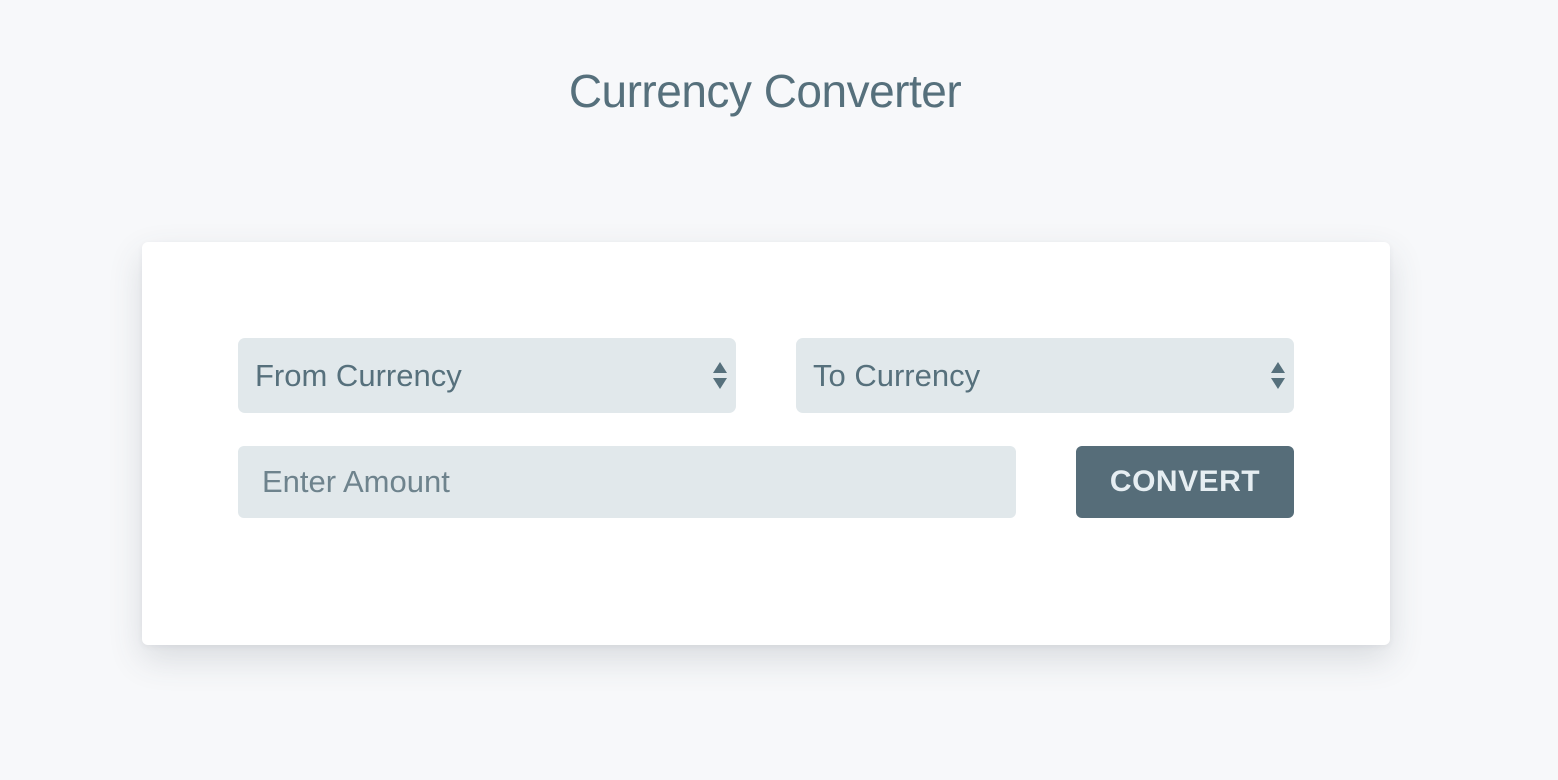  What do you see at coordinates (1185, 482) in the screenshot?
I see `convert-button: CONVERT` at bounding box center [1185, 482].